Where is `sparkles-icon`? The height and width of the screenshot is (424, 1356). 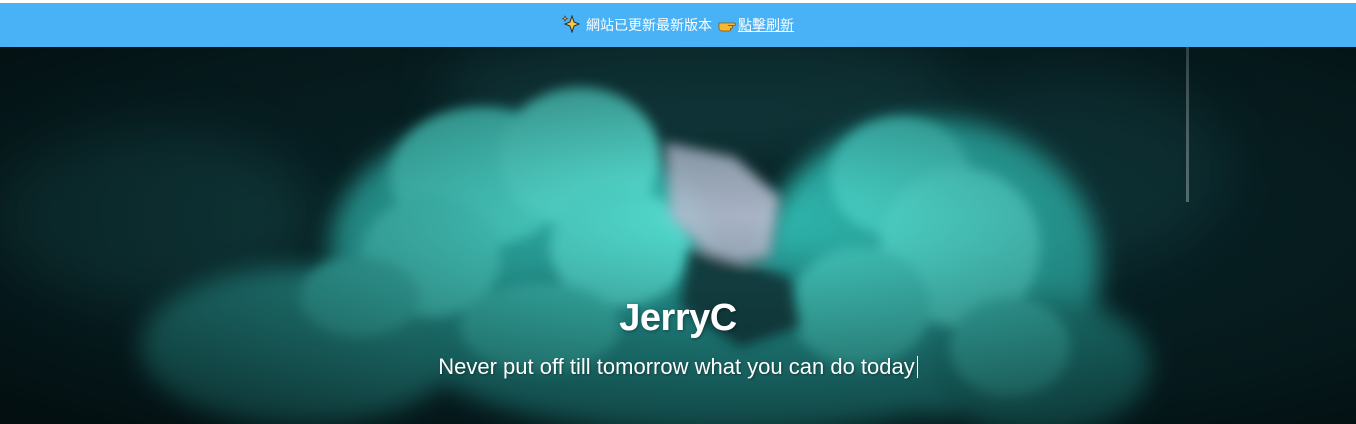
sparkles-icon is located at coordinates (571, 24).